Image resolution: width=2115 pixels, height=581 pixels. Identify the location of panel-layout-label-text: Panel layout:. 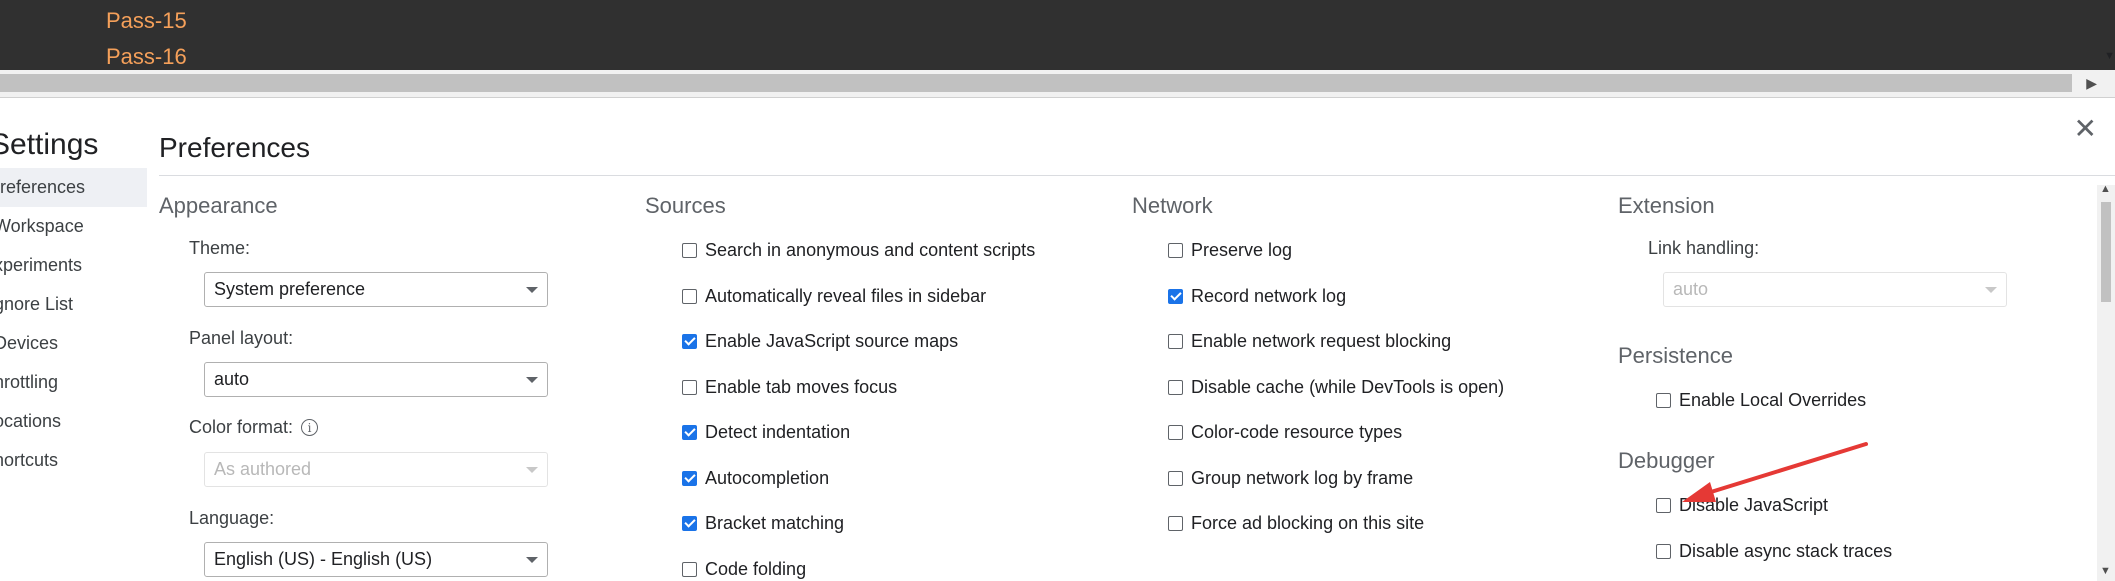
(241, 338).